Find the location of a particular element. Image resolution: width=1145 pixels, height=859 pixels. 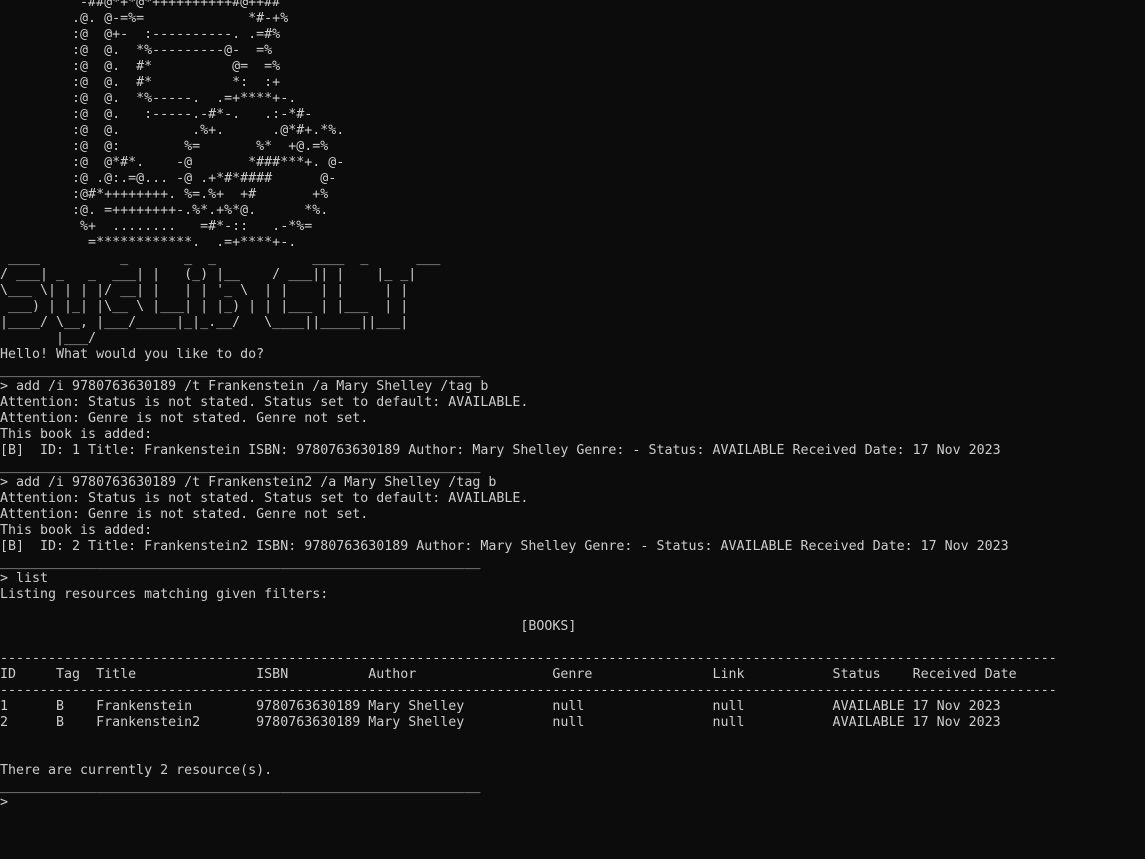

prompt-symbol: > is located at coordinates (4, 802).